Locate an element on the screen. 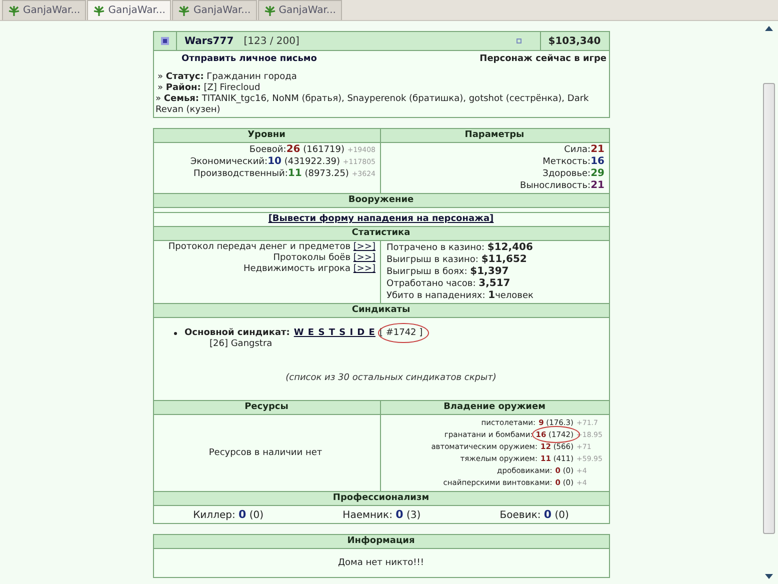 This screenshot has height=584, width=778. scroll-down-icon is located at coordinates (769, 576).